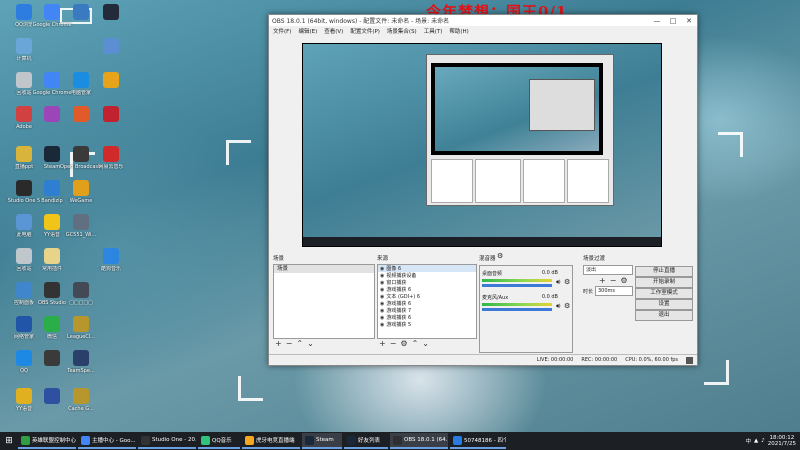 This screenshot has height=450, width=800. What do you see at coordinates (322, 441) in the screenshot?
I see `taskbar-item: Steam` at bounding box center [322, 441].